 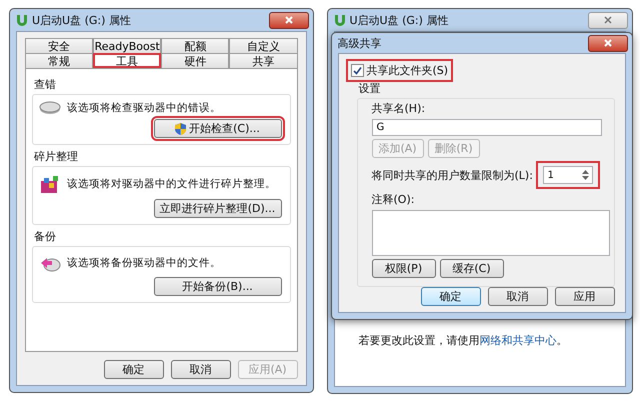 I want to click on share-name-label: 共享名(H):, so click(x=399, y=108).